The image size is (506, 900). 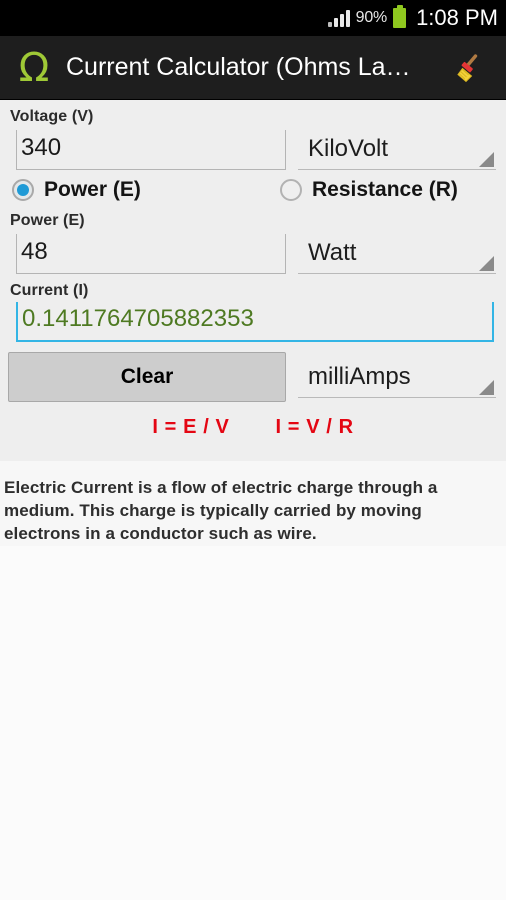 What do you see at coordinates (34, 67) in the screenshot?
I see `omega-logo-icon: Ω` at bounding box center [34, 67].